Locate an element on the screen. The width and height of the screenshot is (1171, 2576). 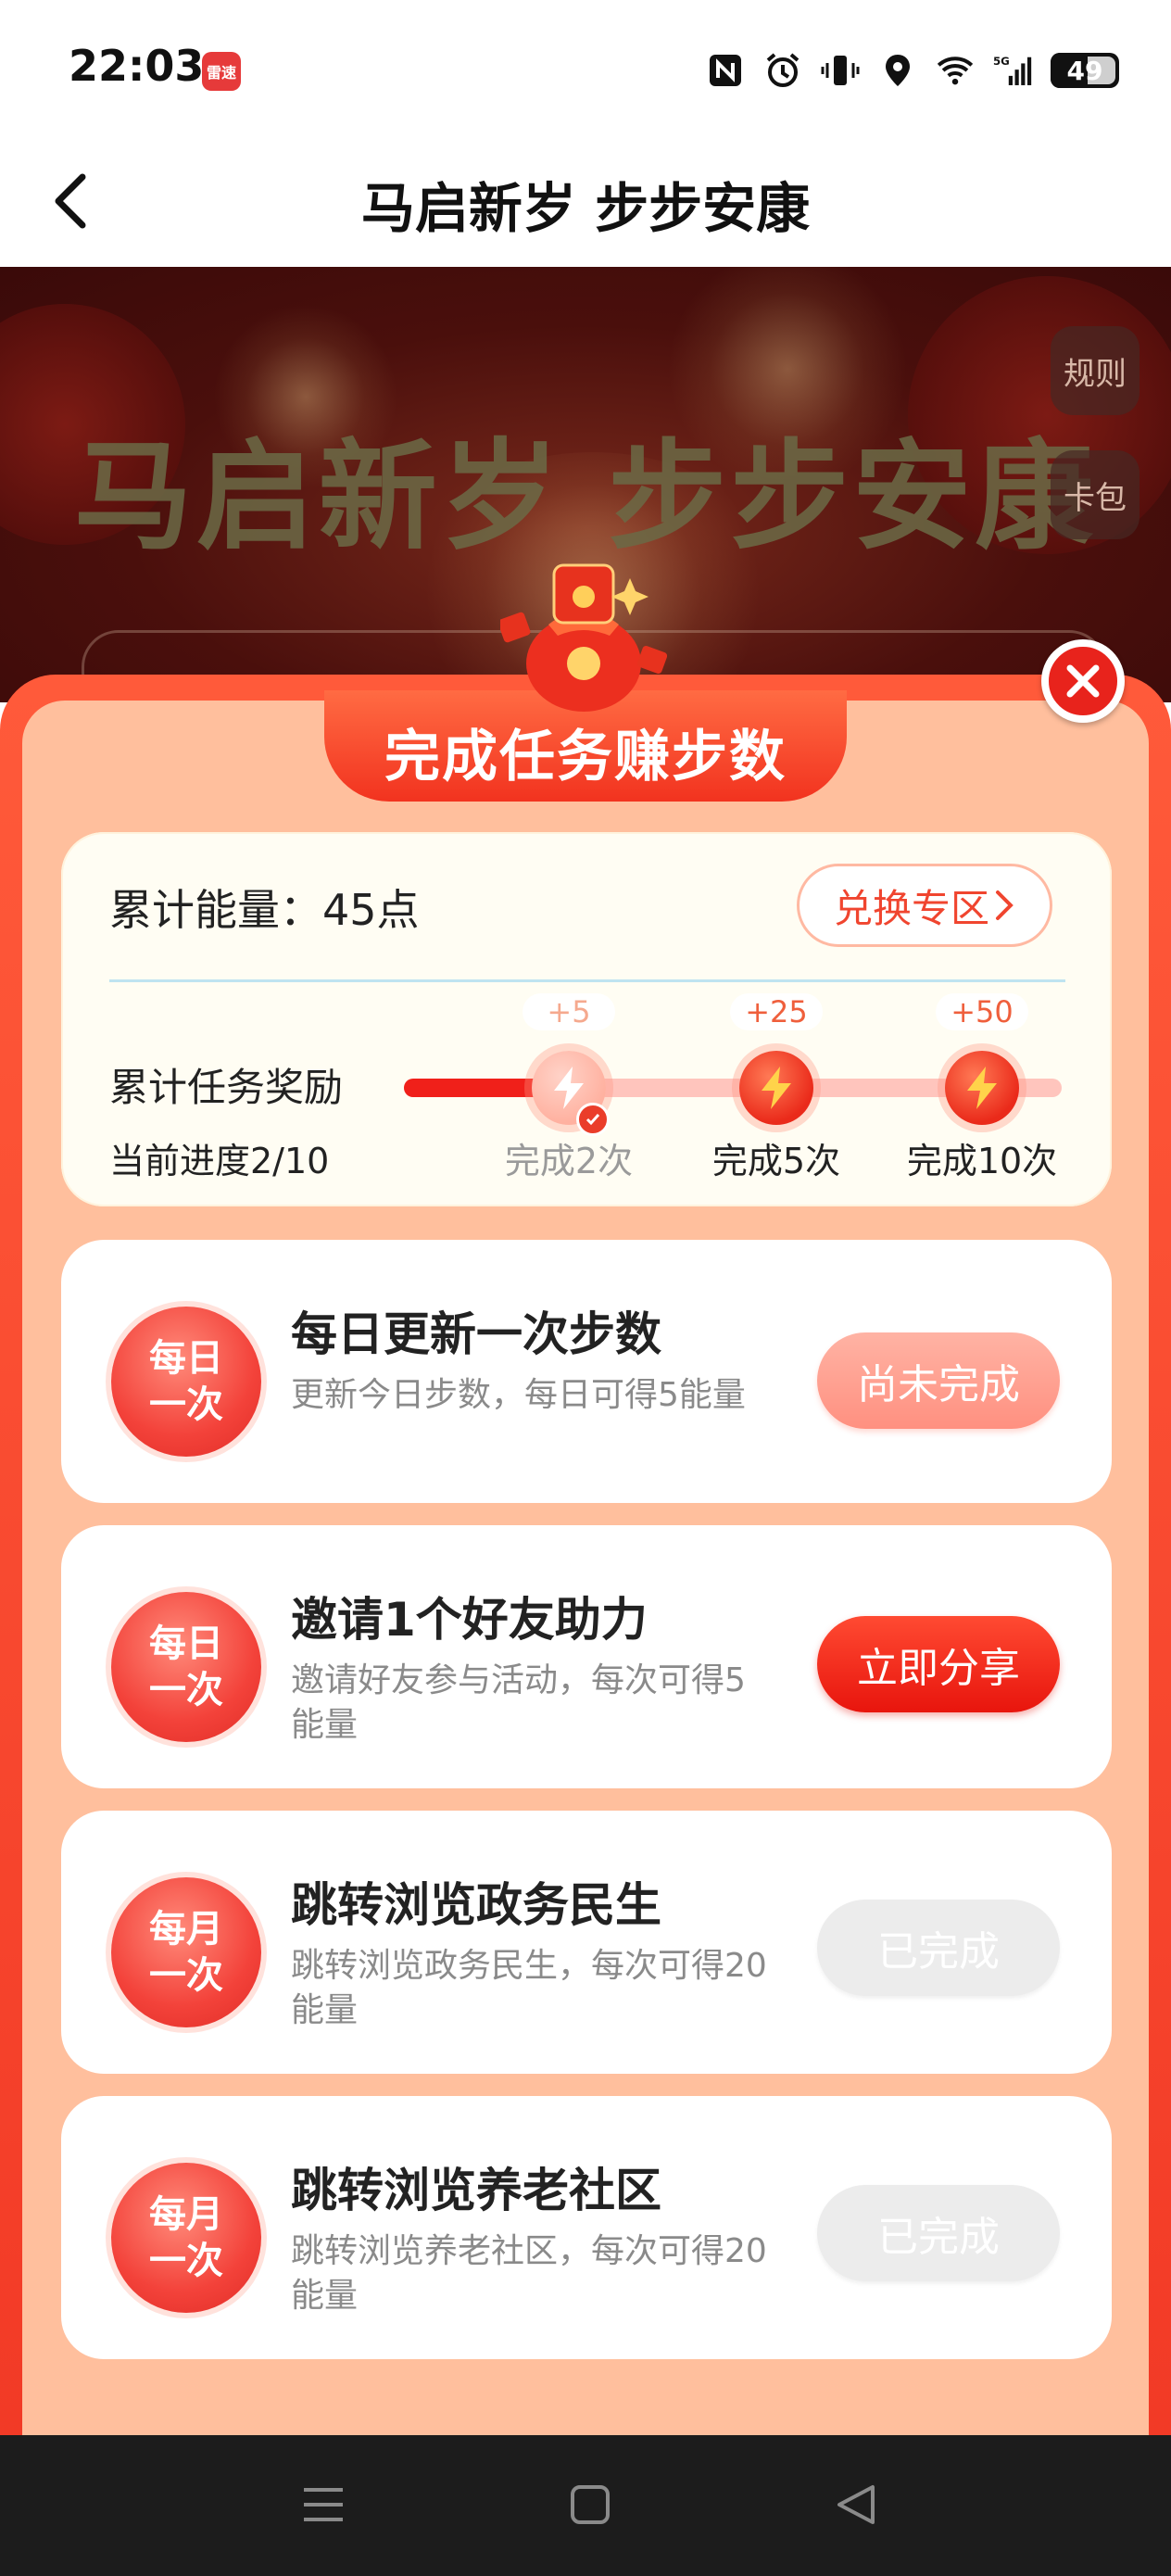
task-description: 邀请好友参与活动，每次可得5能量 is located at coordinates (519, 1702).